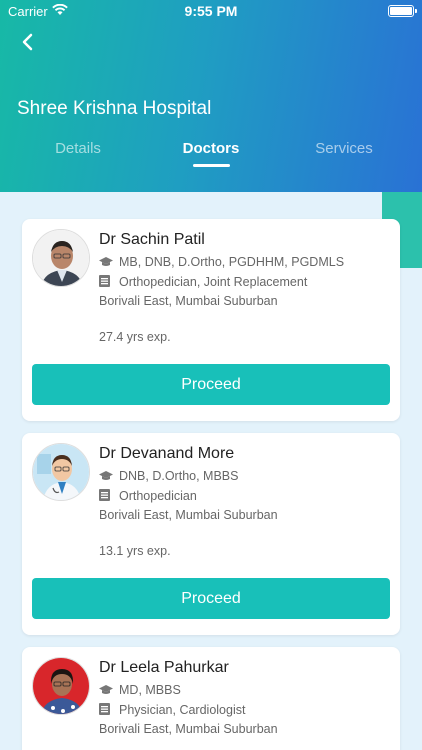 This screenshot has width=422, height=750. I want to click on status-bar: Carrier 9:55 PM, so click(211, 11).